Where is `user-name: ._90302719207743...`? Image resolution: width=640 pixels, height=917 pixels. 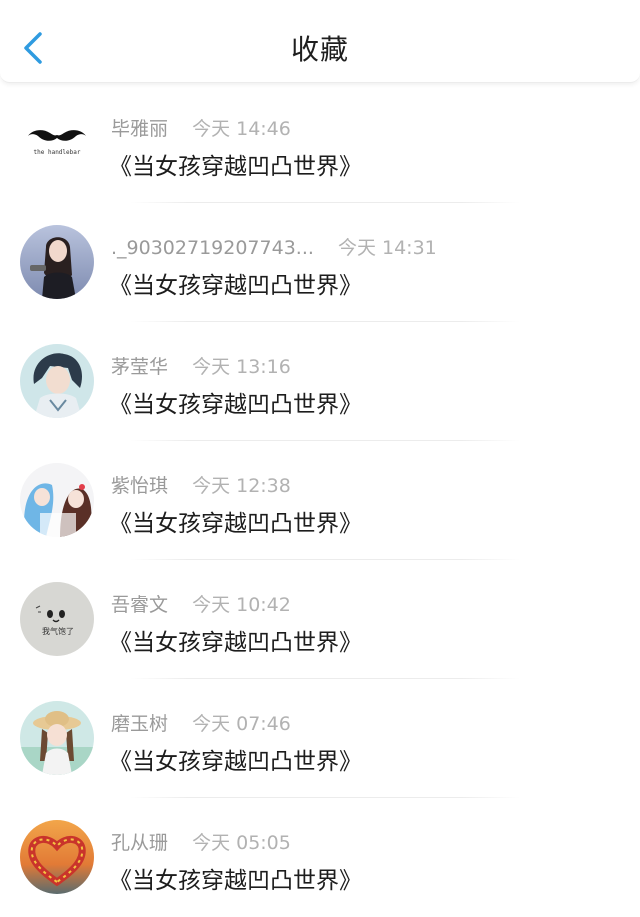
user-name: ._90302719207743... is located at coordinates (212, 248).